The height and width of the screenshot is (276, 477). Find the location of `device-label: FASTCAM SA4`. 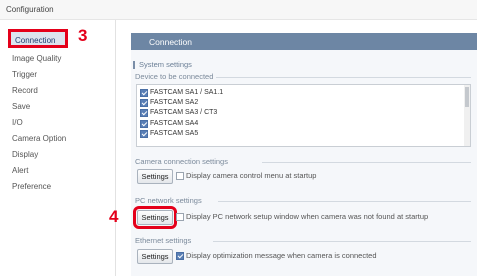

device-label: FASTCAM SA4 is located at coordinates (174, 123).